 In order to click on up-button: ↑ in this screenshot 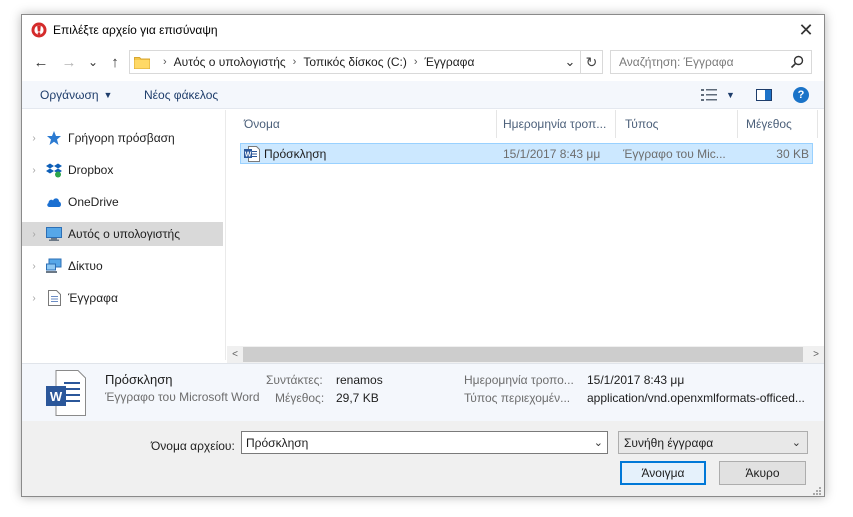, I will do `click(115, 62)`.